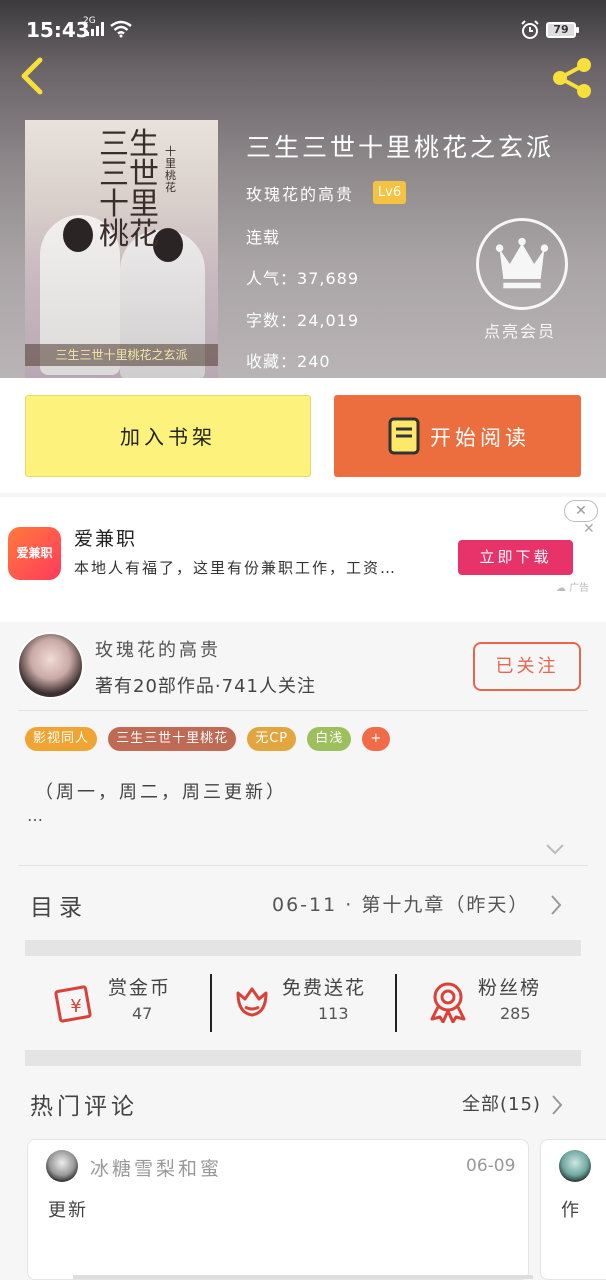  I want to click on chevron-down-icon, so click(555, 849).